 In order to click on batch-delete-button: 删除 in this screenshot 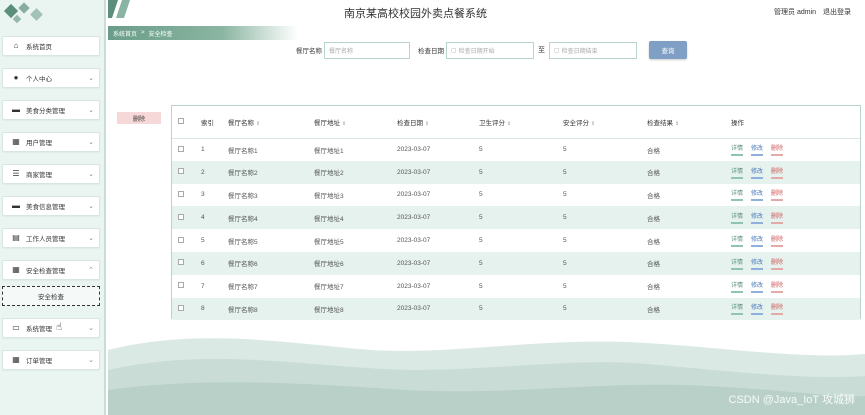, I will do `click(139, 118)`.